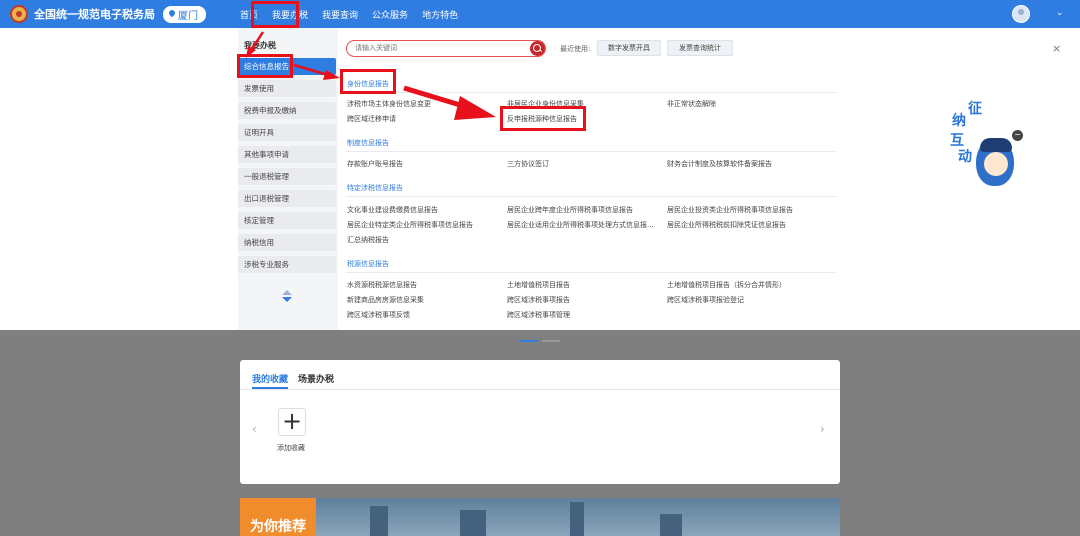 This screenshot has width=1080, height=536. Describe the element at coordinates (331, 75) in the screenshot. I see `arrow-2-head` at that location.